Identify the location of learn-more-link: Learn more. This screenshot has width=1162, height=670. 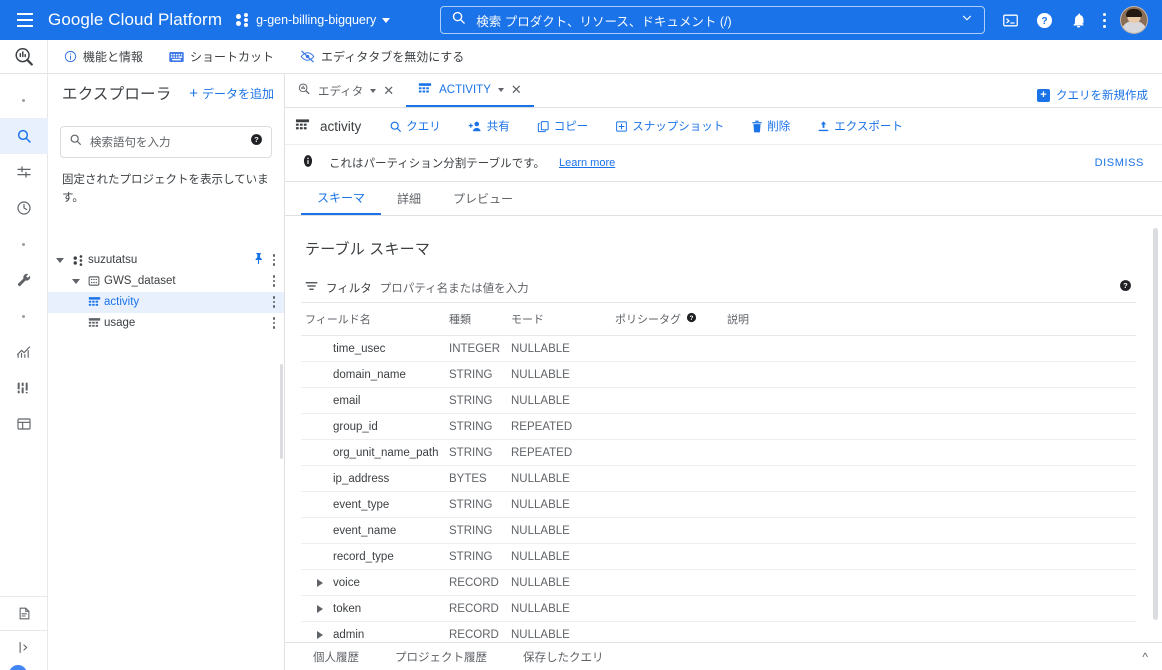
(587, 163).